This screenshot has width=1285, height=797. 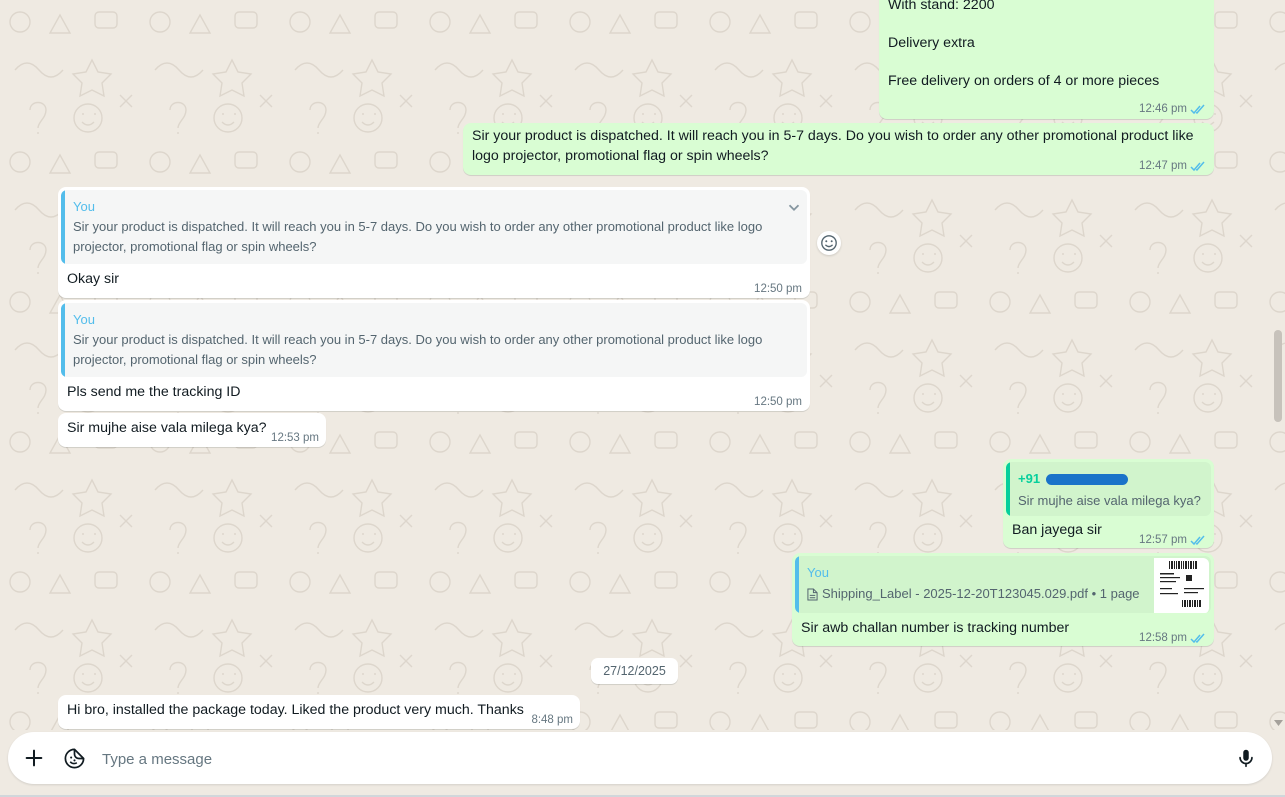 I want to click on sticker-icon, so click(x=74, y=758).